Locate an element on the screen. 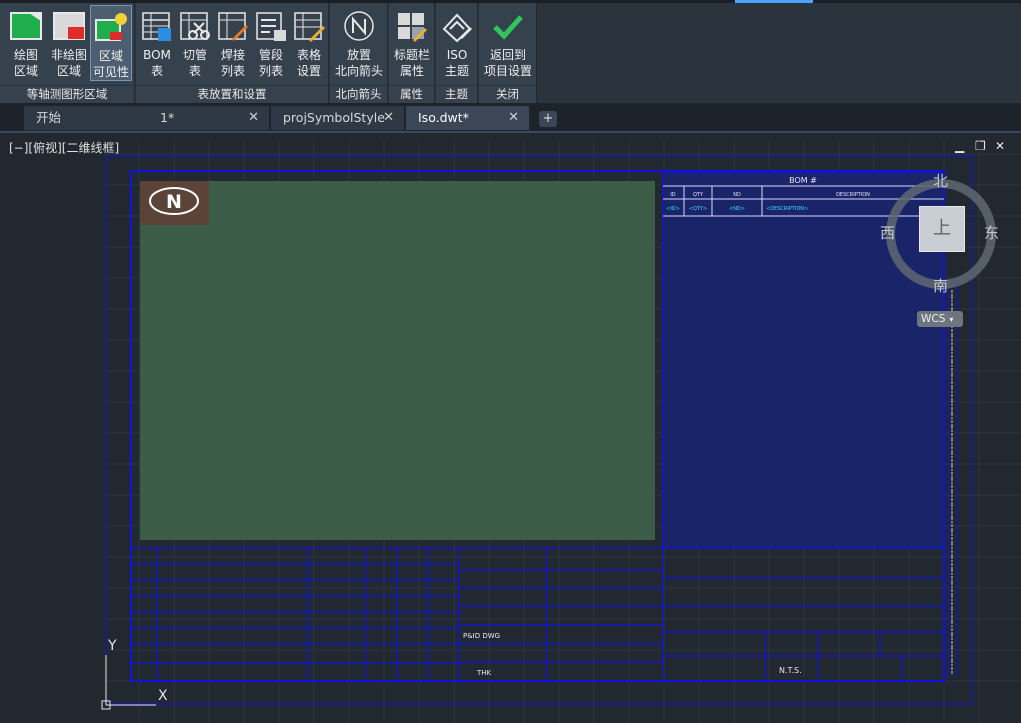 The width and height of the screenshot is (1021, 723). viewcube-east: 东 is located at coordinates (991, 232).